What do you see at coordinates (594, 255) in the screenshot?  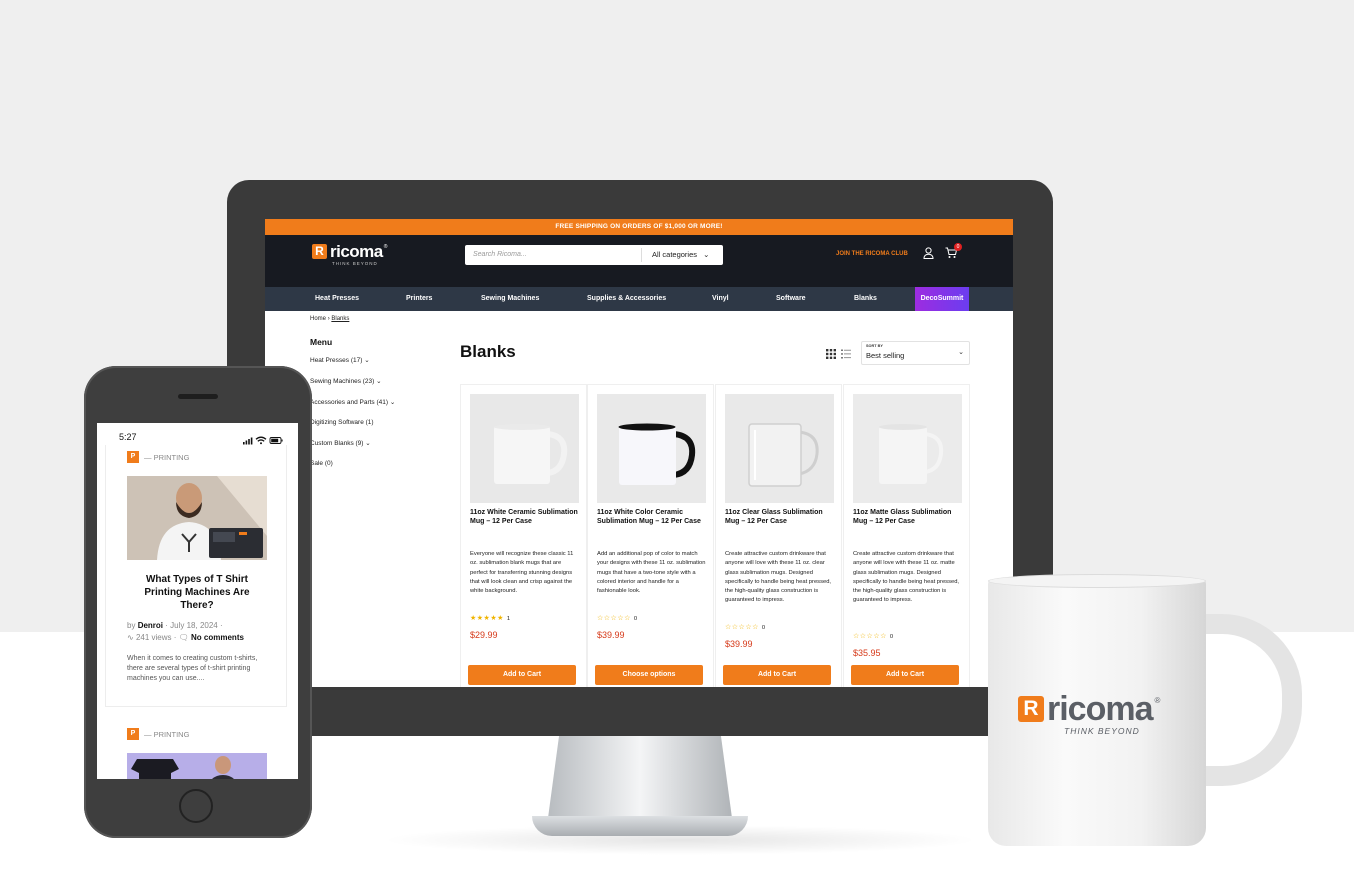 I see `search-bar: Search Ricoma... All categories ⌄` at bounding box center [594, 255].